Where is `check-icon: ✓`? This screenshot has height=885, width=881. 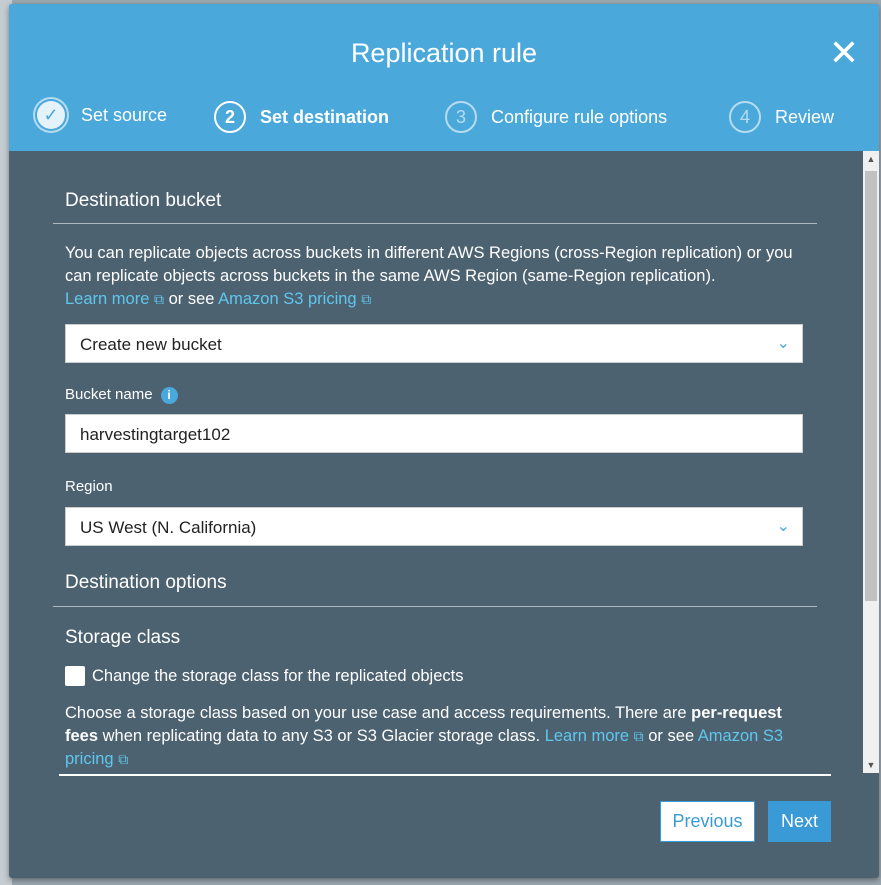
check-icon: ✓ is located at coordinates (51, 115).